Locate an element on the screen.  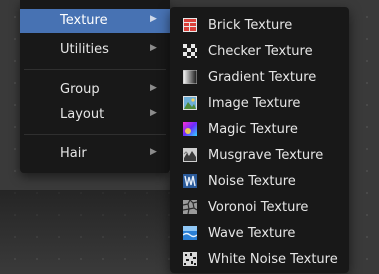
menu-item-label: Noise Texture is located at coordinates (252, 181).